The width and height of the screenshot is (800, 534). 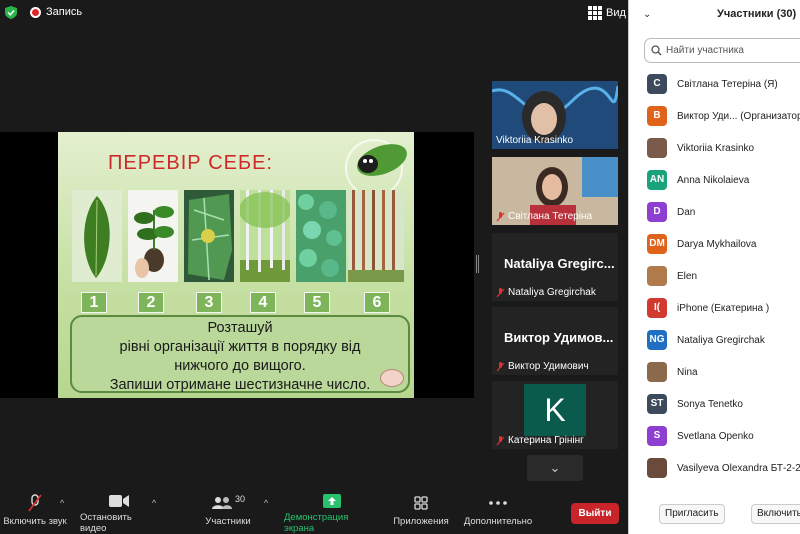 I want to click on task-line-2: рівні організації життя в порядку від, so click(x=240, y=347).